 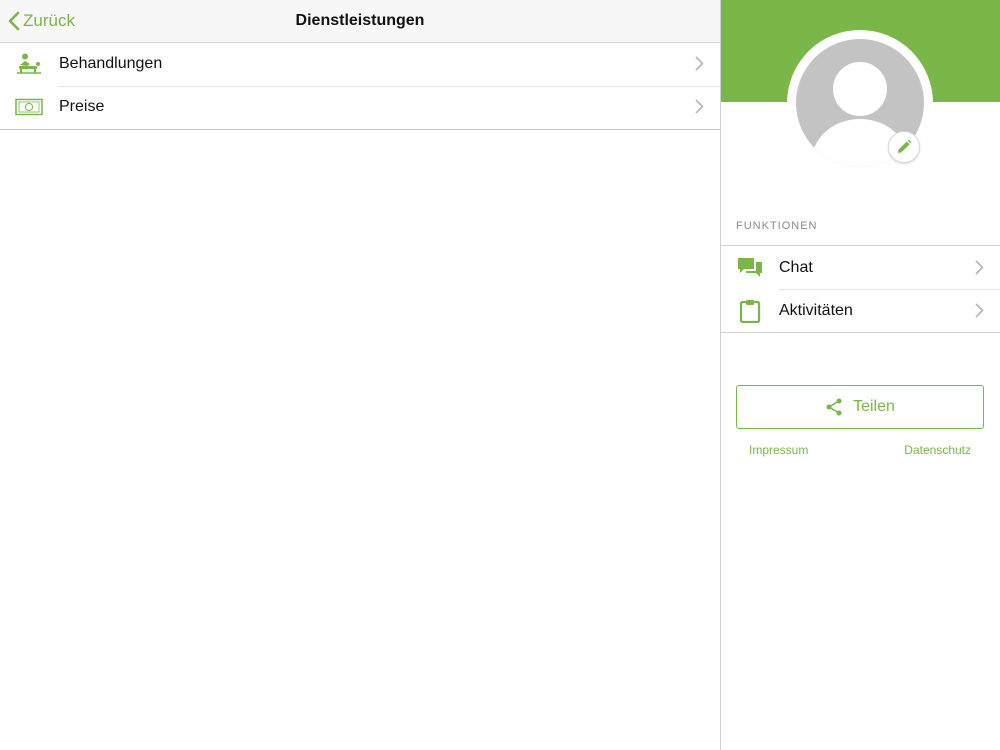 I want to click on page-title: Dienstleistungen, so click(x=360, y=20).